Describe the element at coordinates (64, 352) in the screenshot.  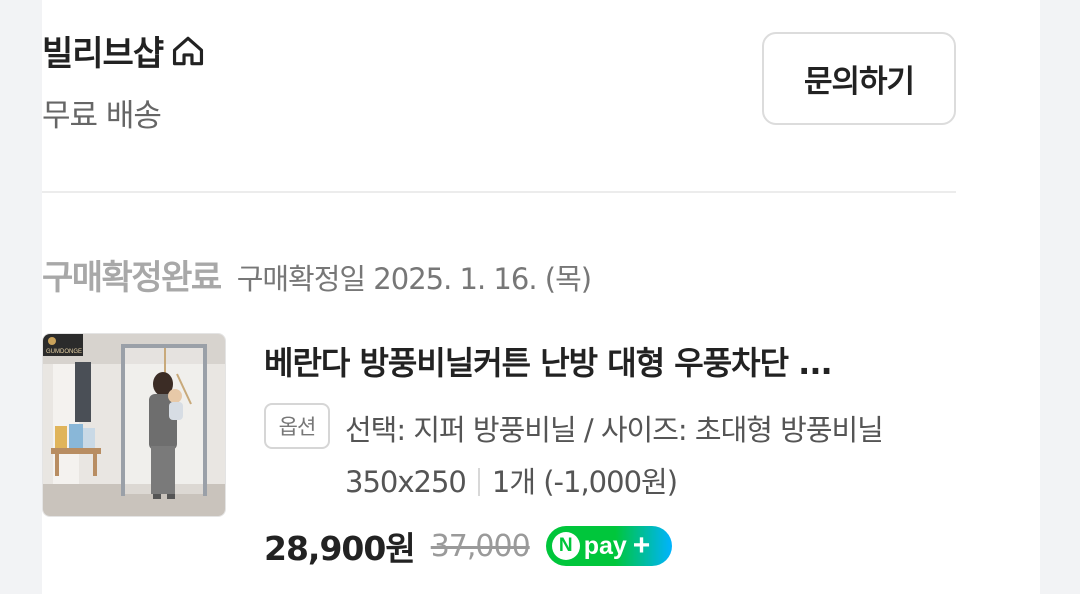
I see `brand-logo: GUMDONGE` at that location.